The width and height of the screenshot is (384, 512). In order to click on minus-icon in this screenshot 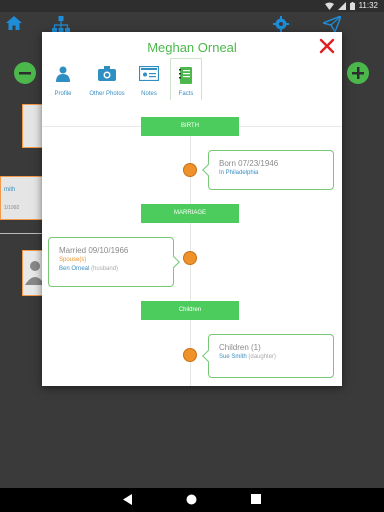, I will do `click(25, 73)`.